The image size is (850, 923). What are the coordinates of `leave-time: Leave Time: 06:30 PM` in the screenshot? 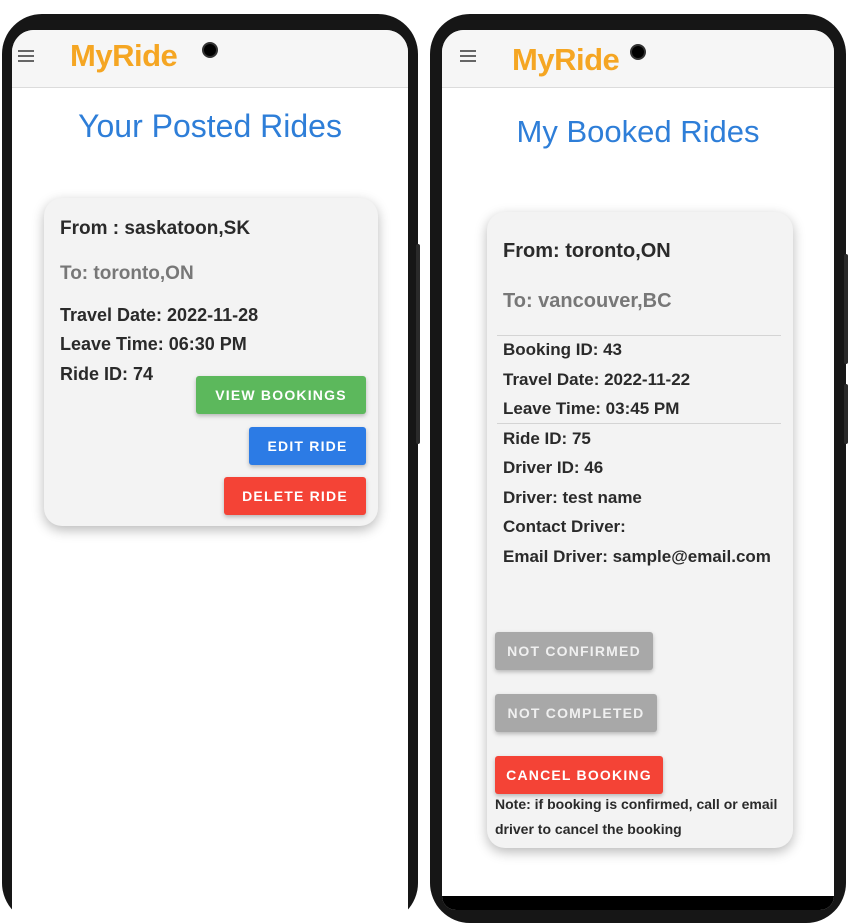 It's located at (153, 344).